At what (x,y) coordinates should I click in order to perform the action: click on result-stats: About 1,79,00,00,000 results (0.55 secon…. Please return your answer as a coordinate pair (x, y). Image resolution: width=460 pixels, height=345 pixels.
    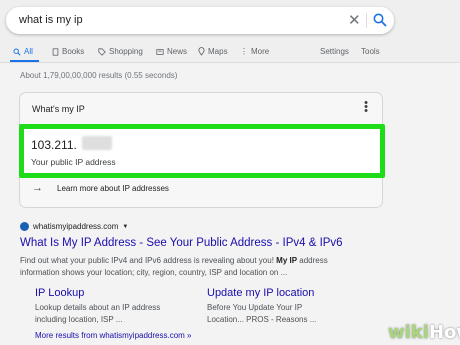
    Looking at the image, I should click on (99, 75).